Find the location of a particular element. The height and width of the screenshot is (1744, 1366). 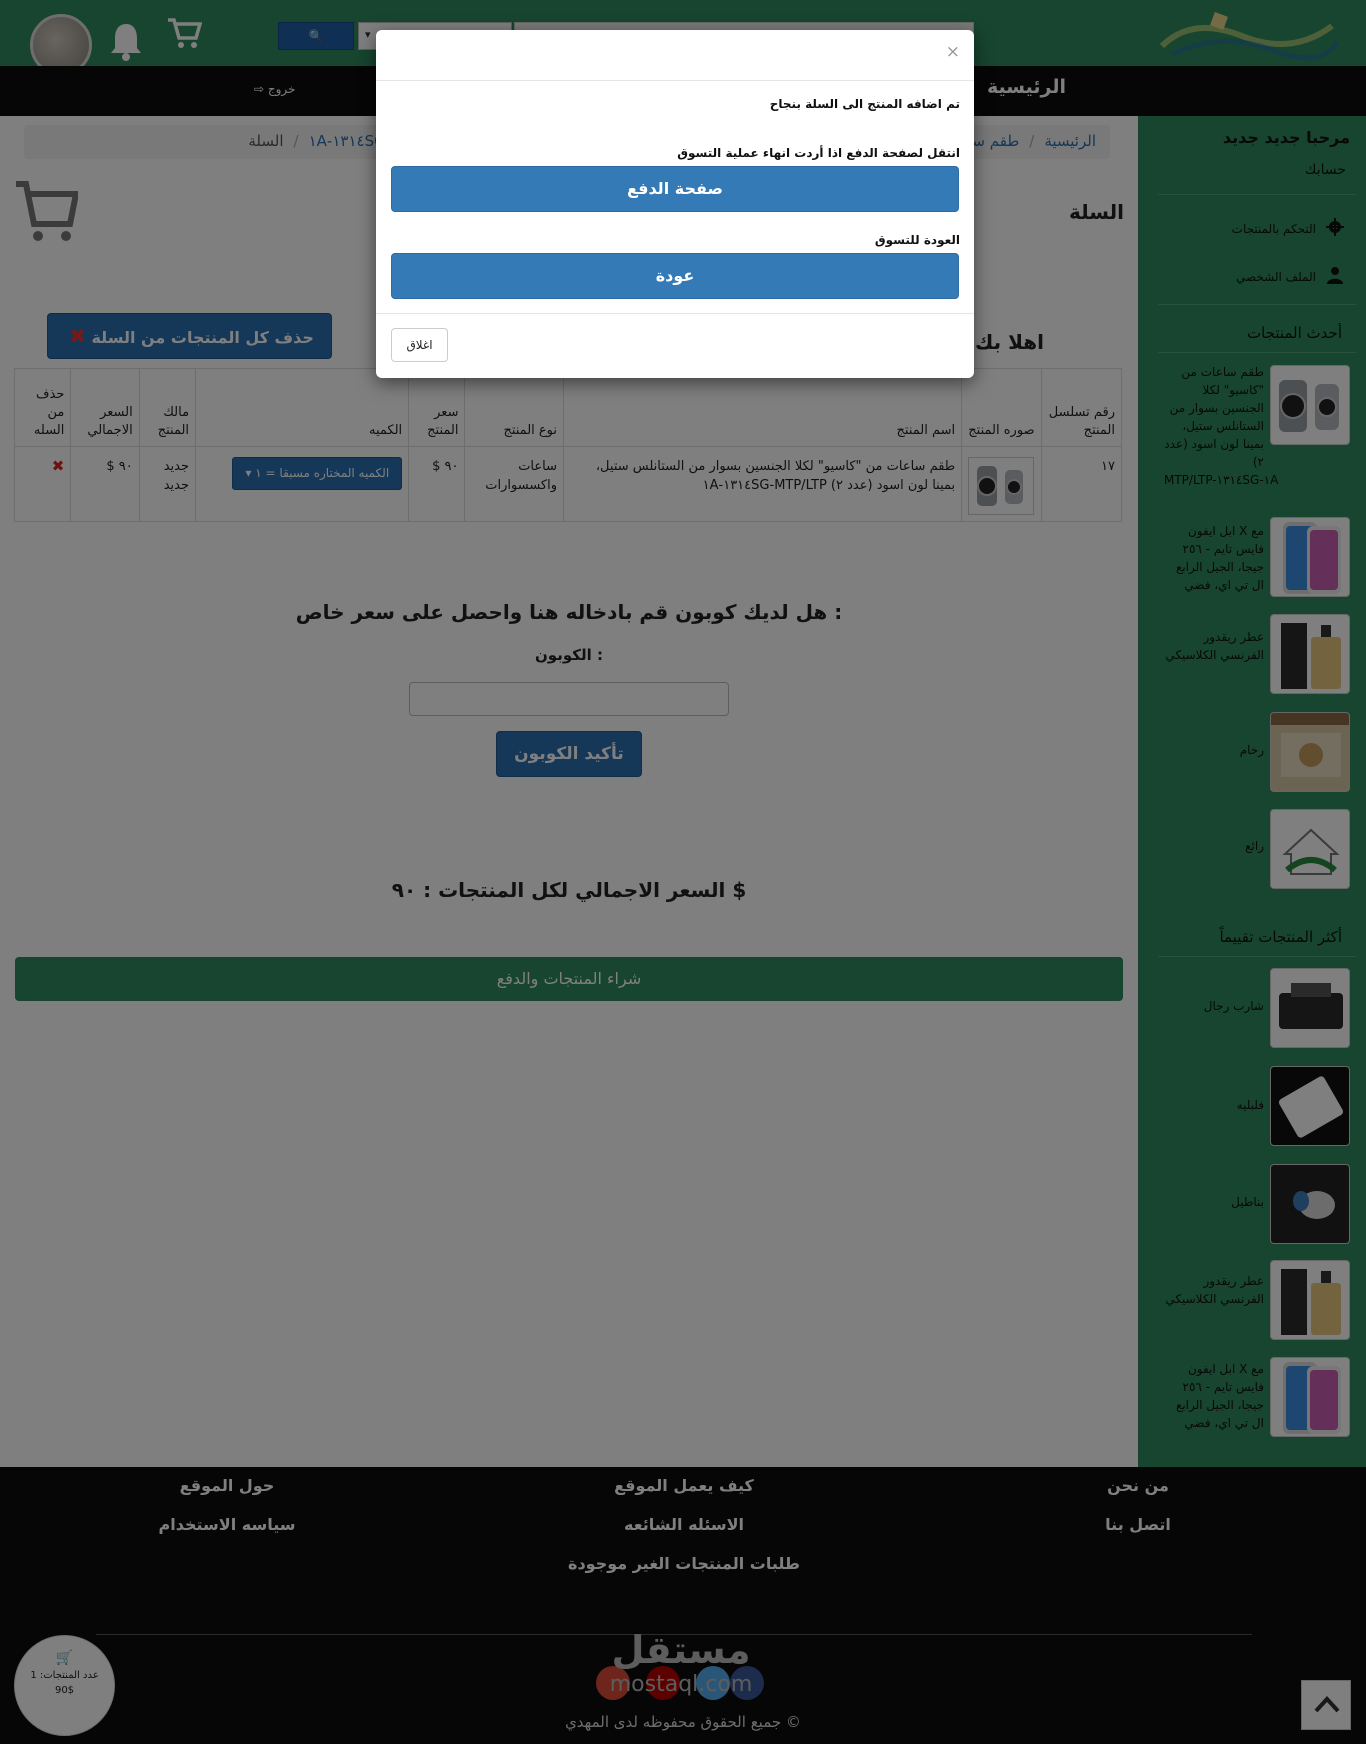

back-to-shopping-button: عودة is located at coordinates (675, 276).